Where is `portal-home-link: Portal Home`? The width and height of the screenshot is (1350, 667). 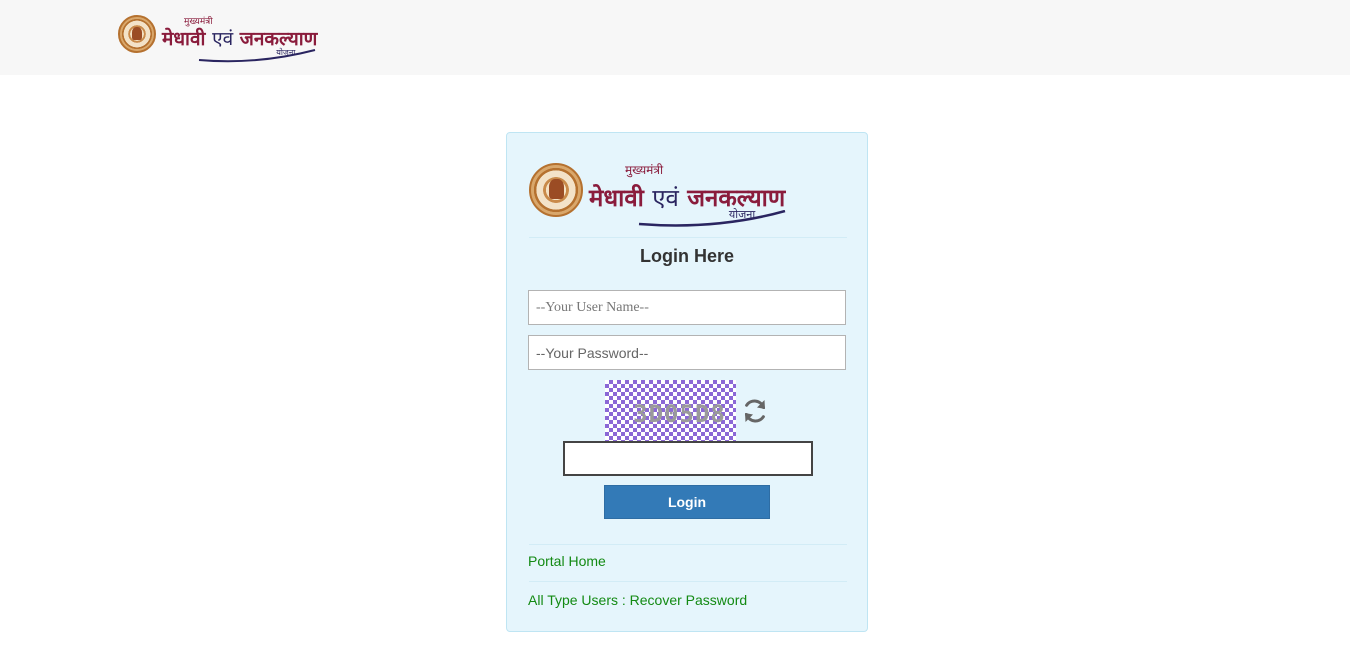
portal-home-link: Portal Home is located at coordinates (567, 561).